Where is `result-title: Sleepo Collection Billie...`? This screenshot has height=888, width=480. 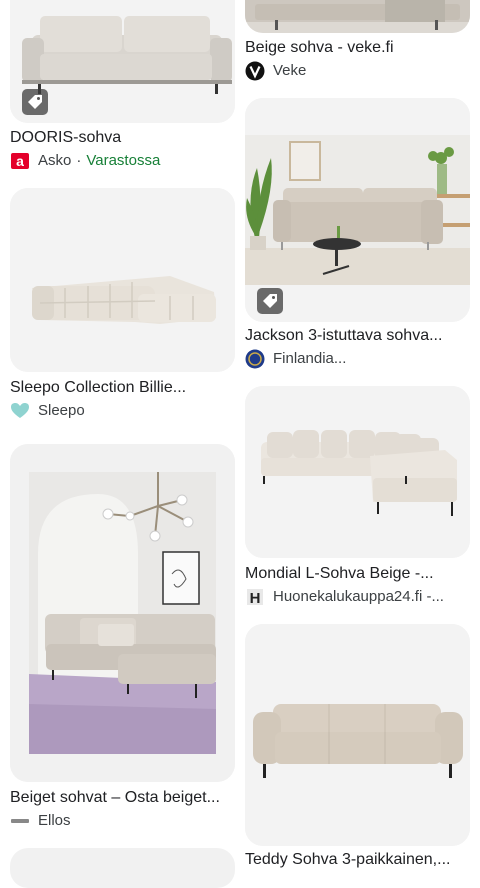
result-title: Sleepo Collection Billie... is located at coordinates (122, 388).